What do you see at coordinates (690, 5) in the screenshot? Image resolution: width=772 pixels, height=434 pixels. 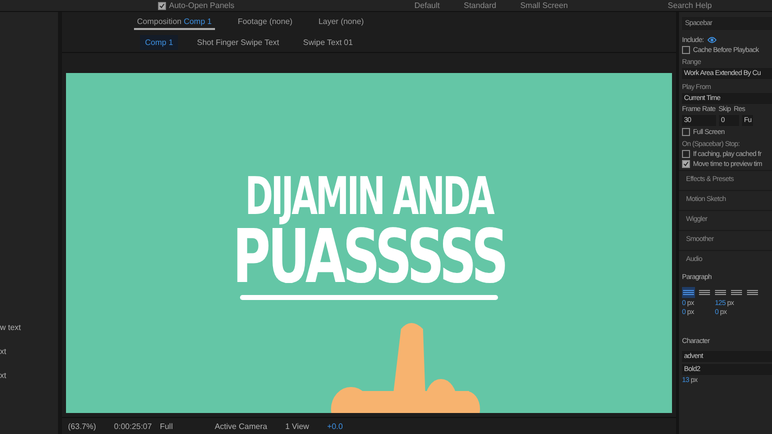 I see `search-field: Search Help` at bounding box center [690, 5].